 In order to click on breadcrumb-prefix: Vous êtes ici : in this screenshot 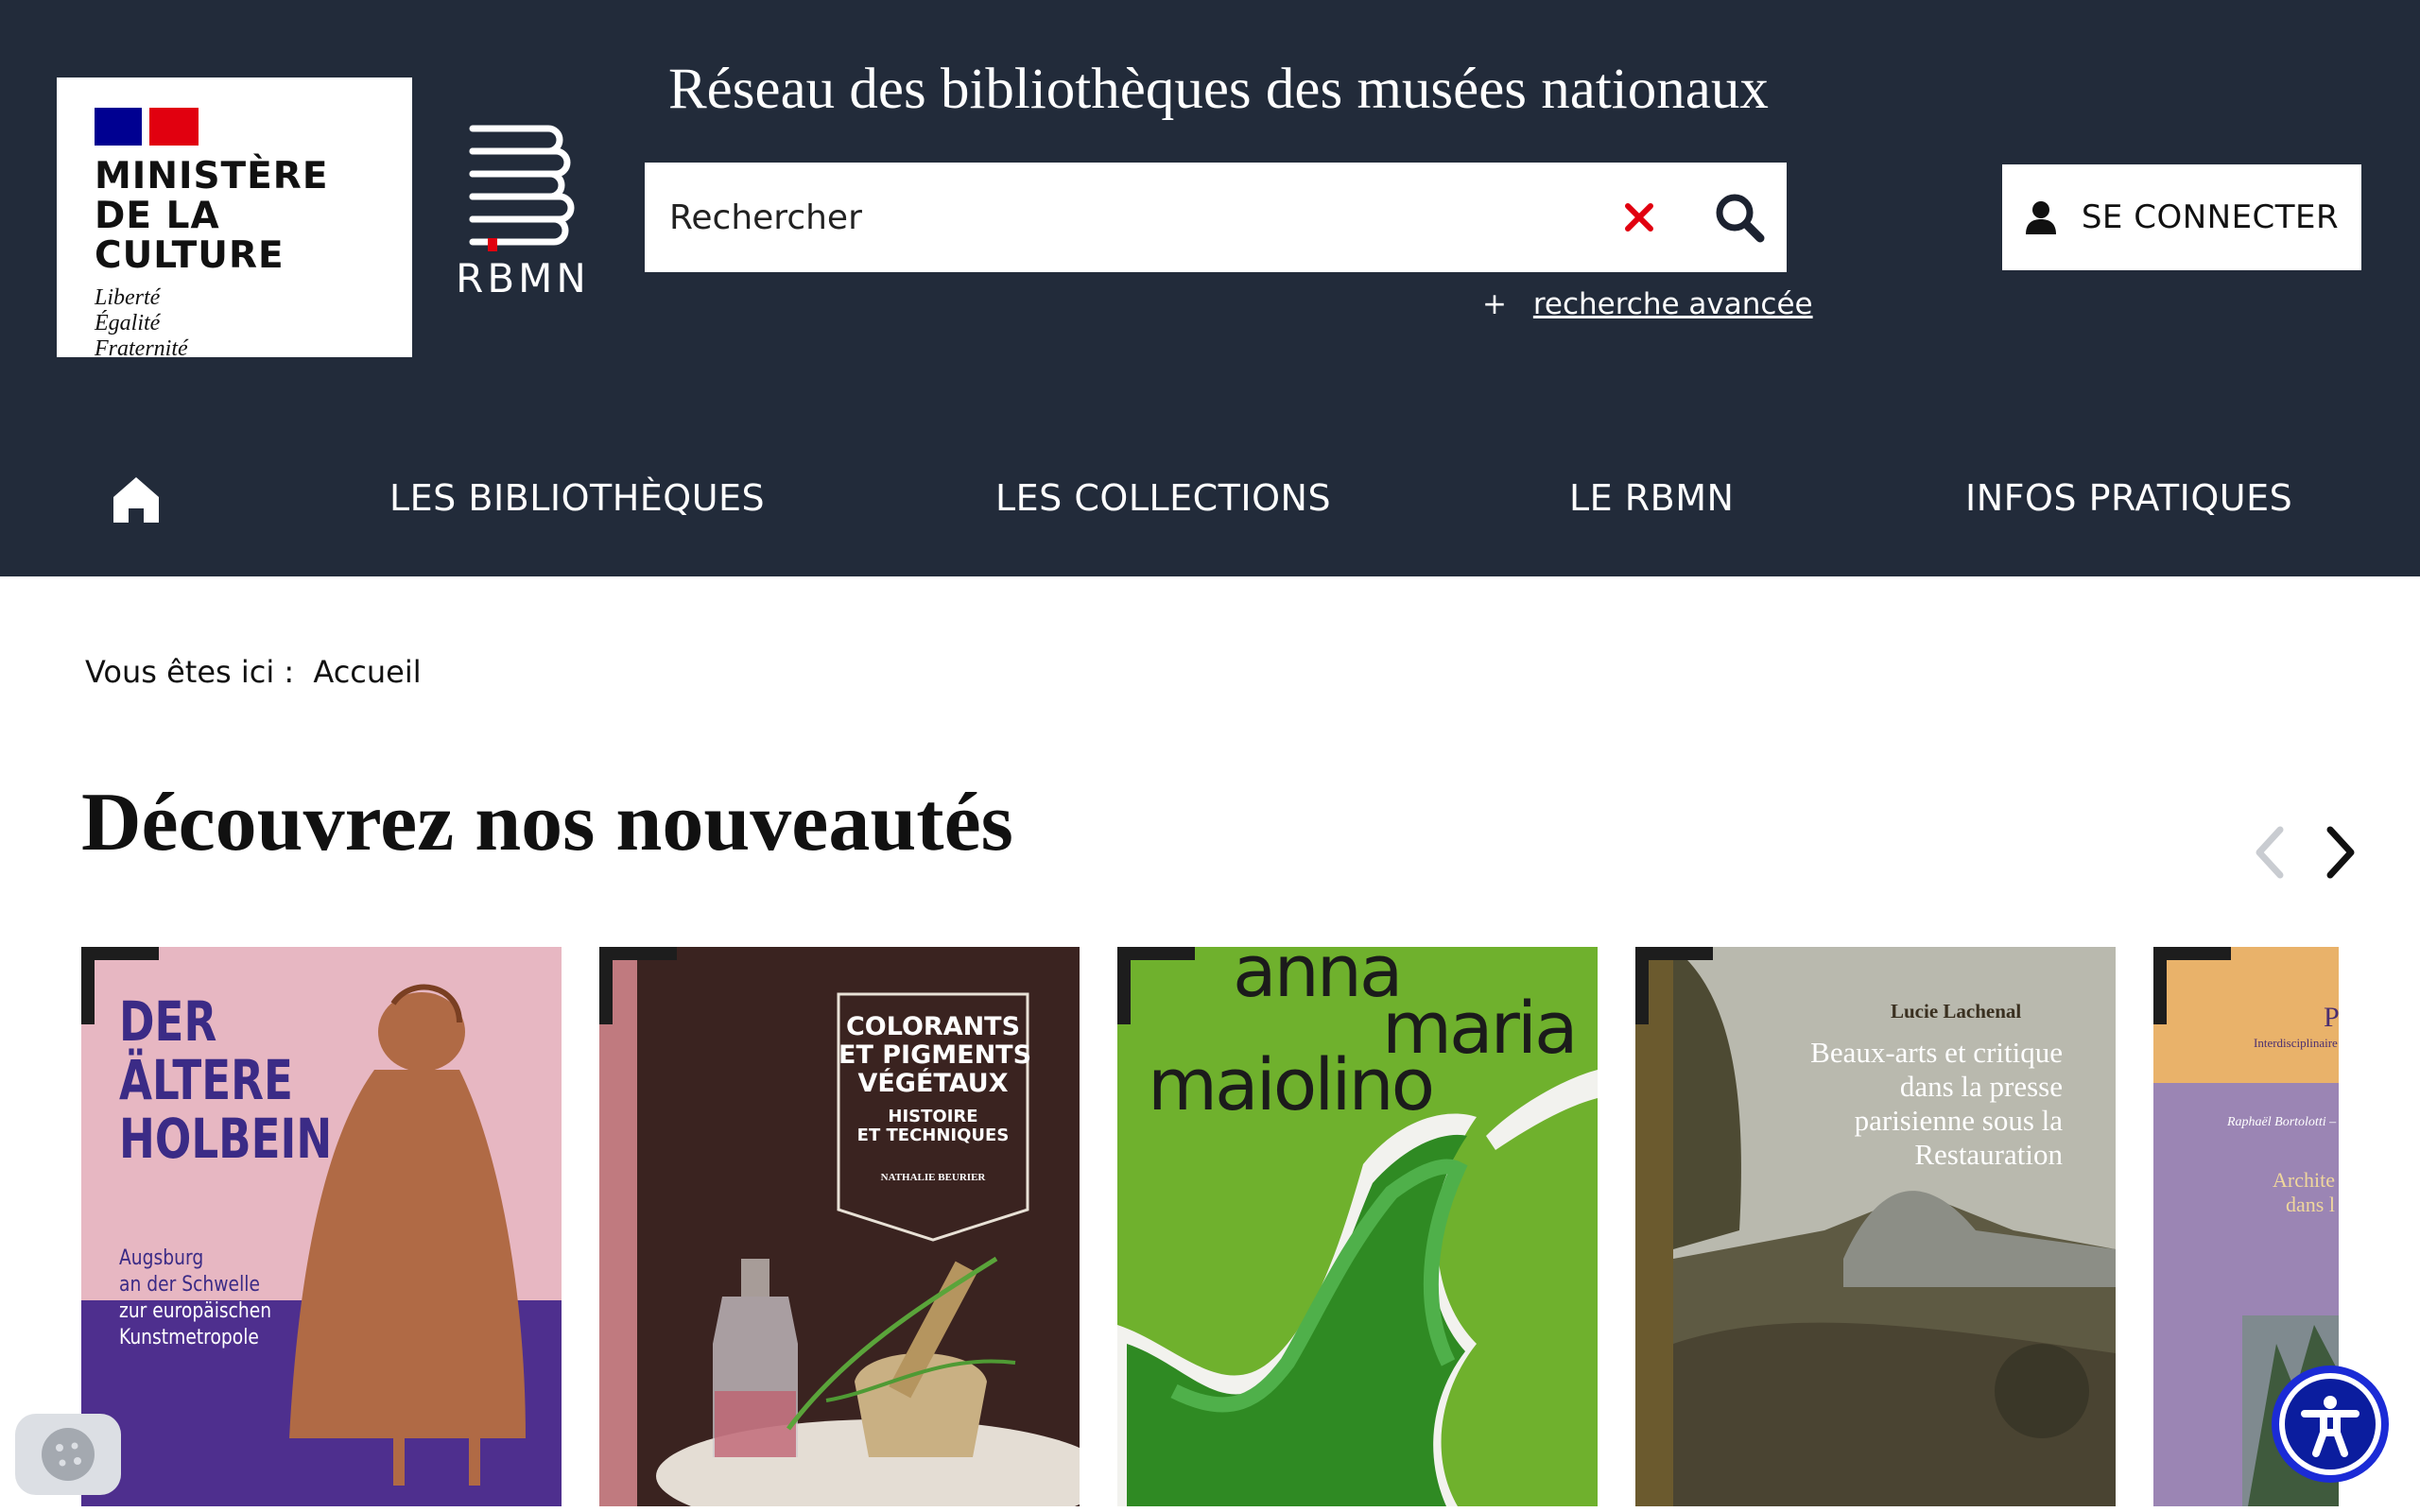, I will do `click(190, 672)`.